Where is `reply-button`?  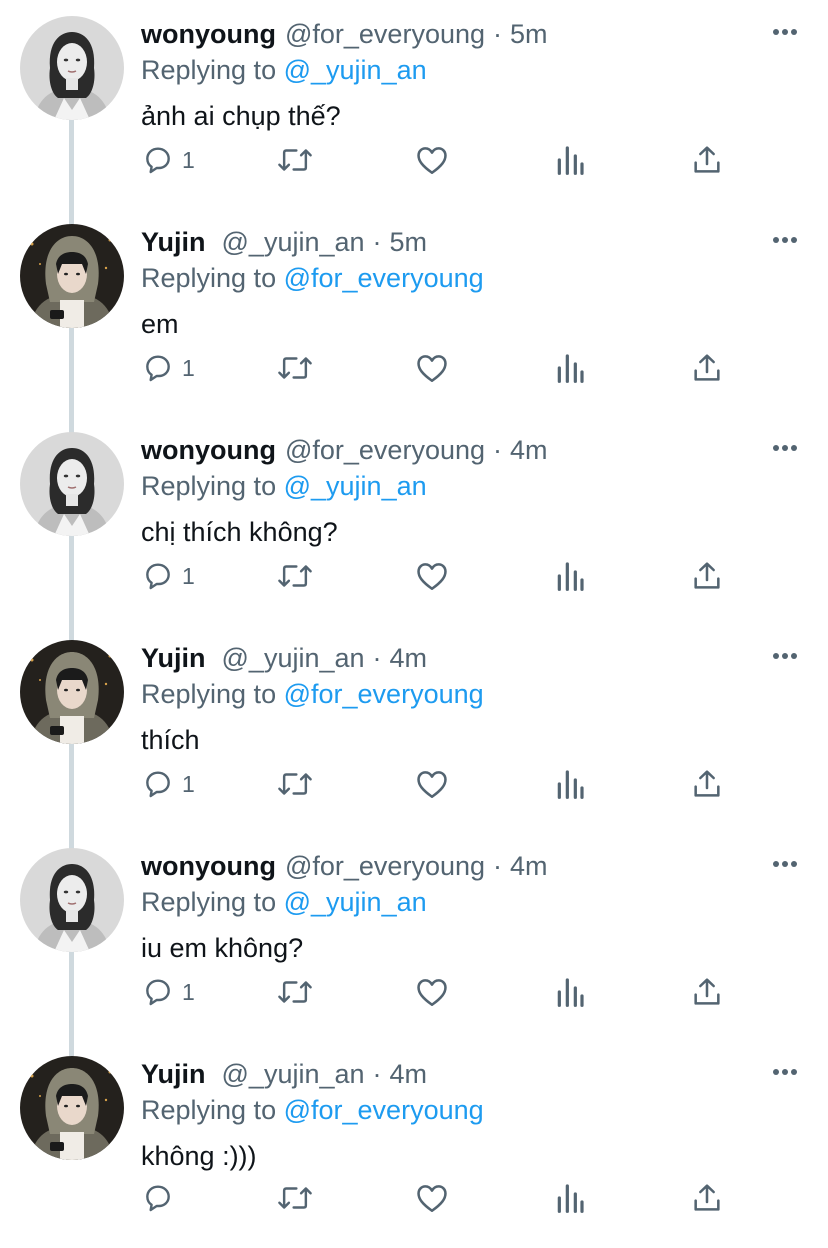
reply-button is located at coordinates (162, 1198).